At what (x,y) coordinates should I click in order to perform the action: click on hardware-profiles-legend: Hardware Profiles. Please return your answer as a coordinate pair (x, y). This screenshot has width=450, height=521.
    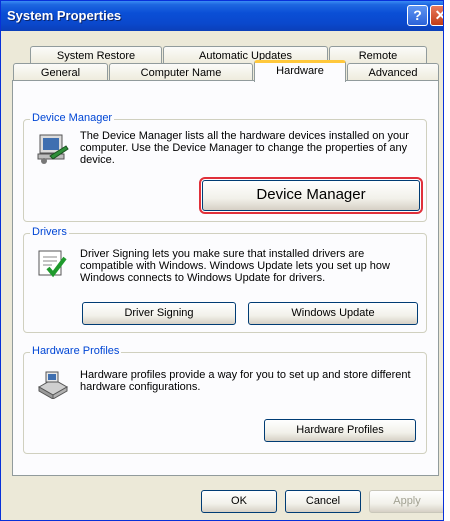
    Looking at the image, I should click on (76, 351).